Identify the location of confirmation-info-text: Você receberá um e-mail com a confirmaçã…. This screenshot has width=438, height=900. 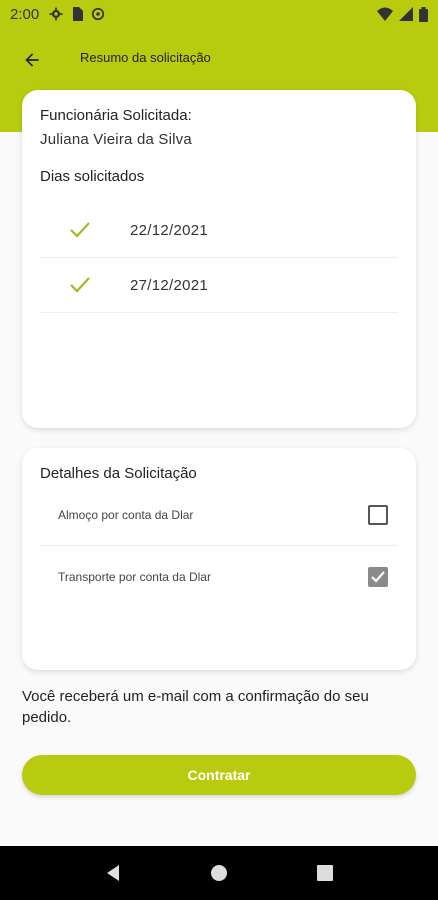
(195, 707).